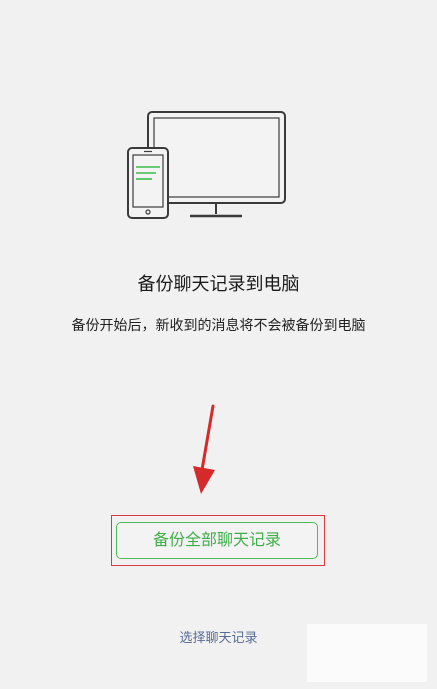 The height and width of the screenshot is (689, 437). I want to click on page-title: 备份聊天记录到电脑, so click(218, 284).